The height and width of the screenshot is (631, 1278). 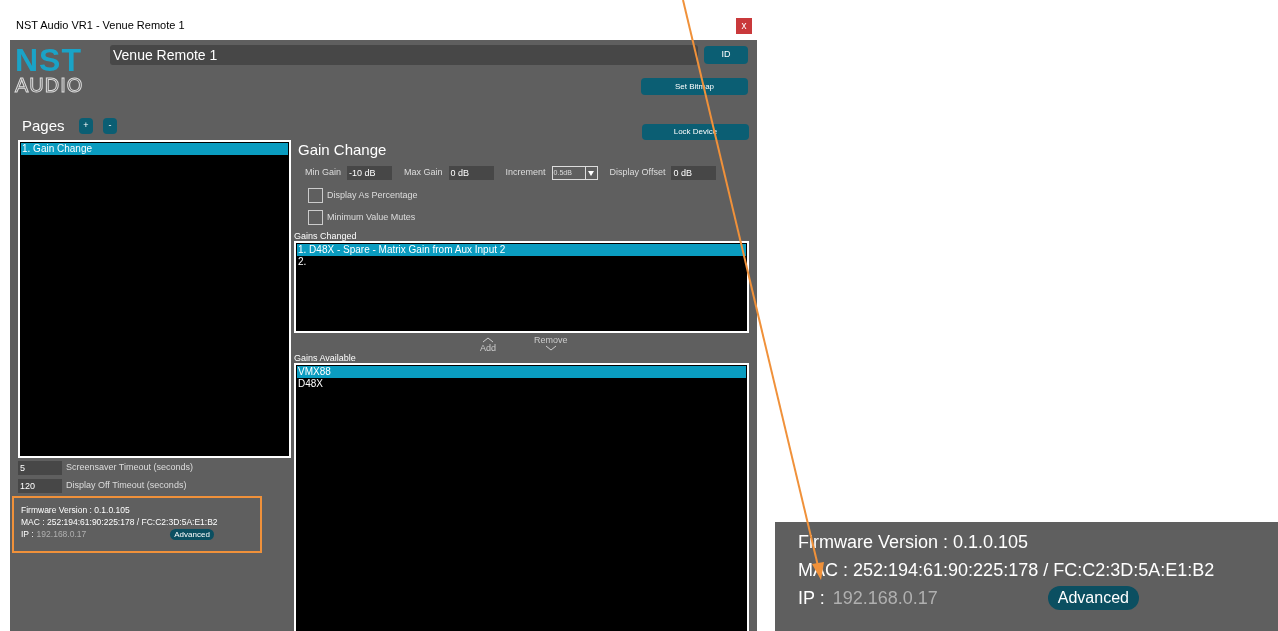 What do you see at coordinates (325, 358) in the screenshot?
I see `gains-available-label: Gains Available` at bounding box center [325, 358].